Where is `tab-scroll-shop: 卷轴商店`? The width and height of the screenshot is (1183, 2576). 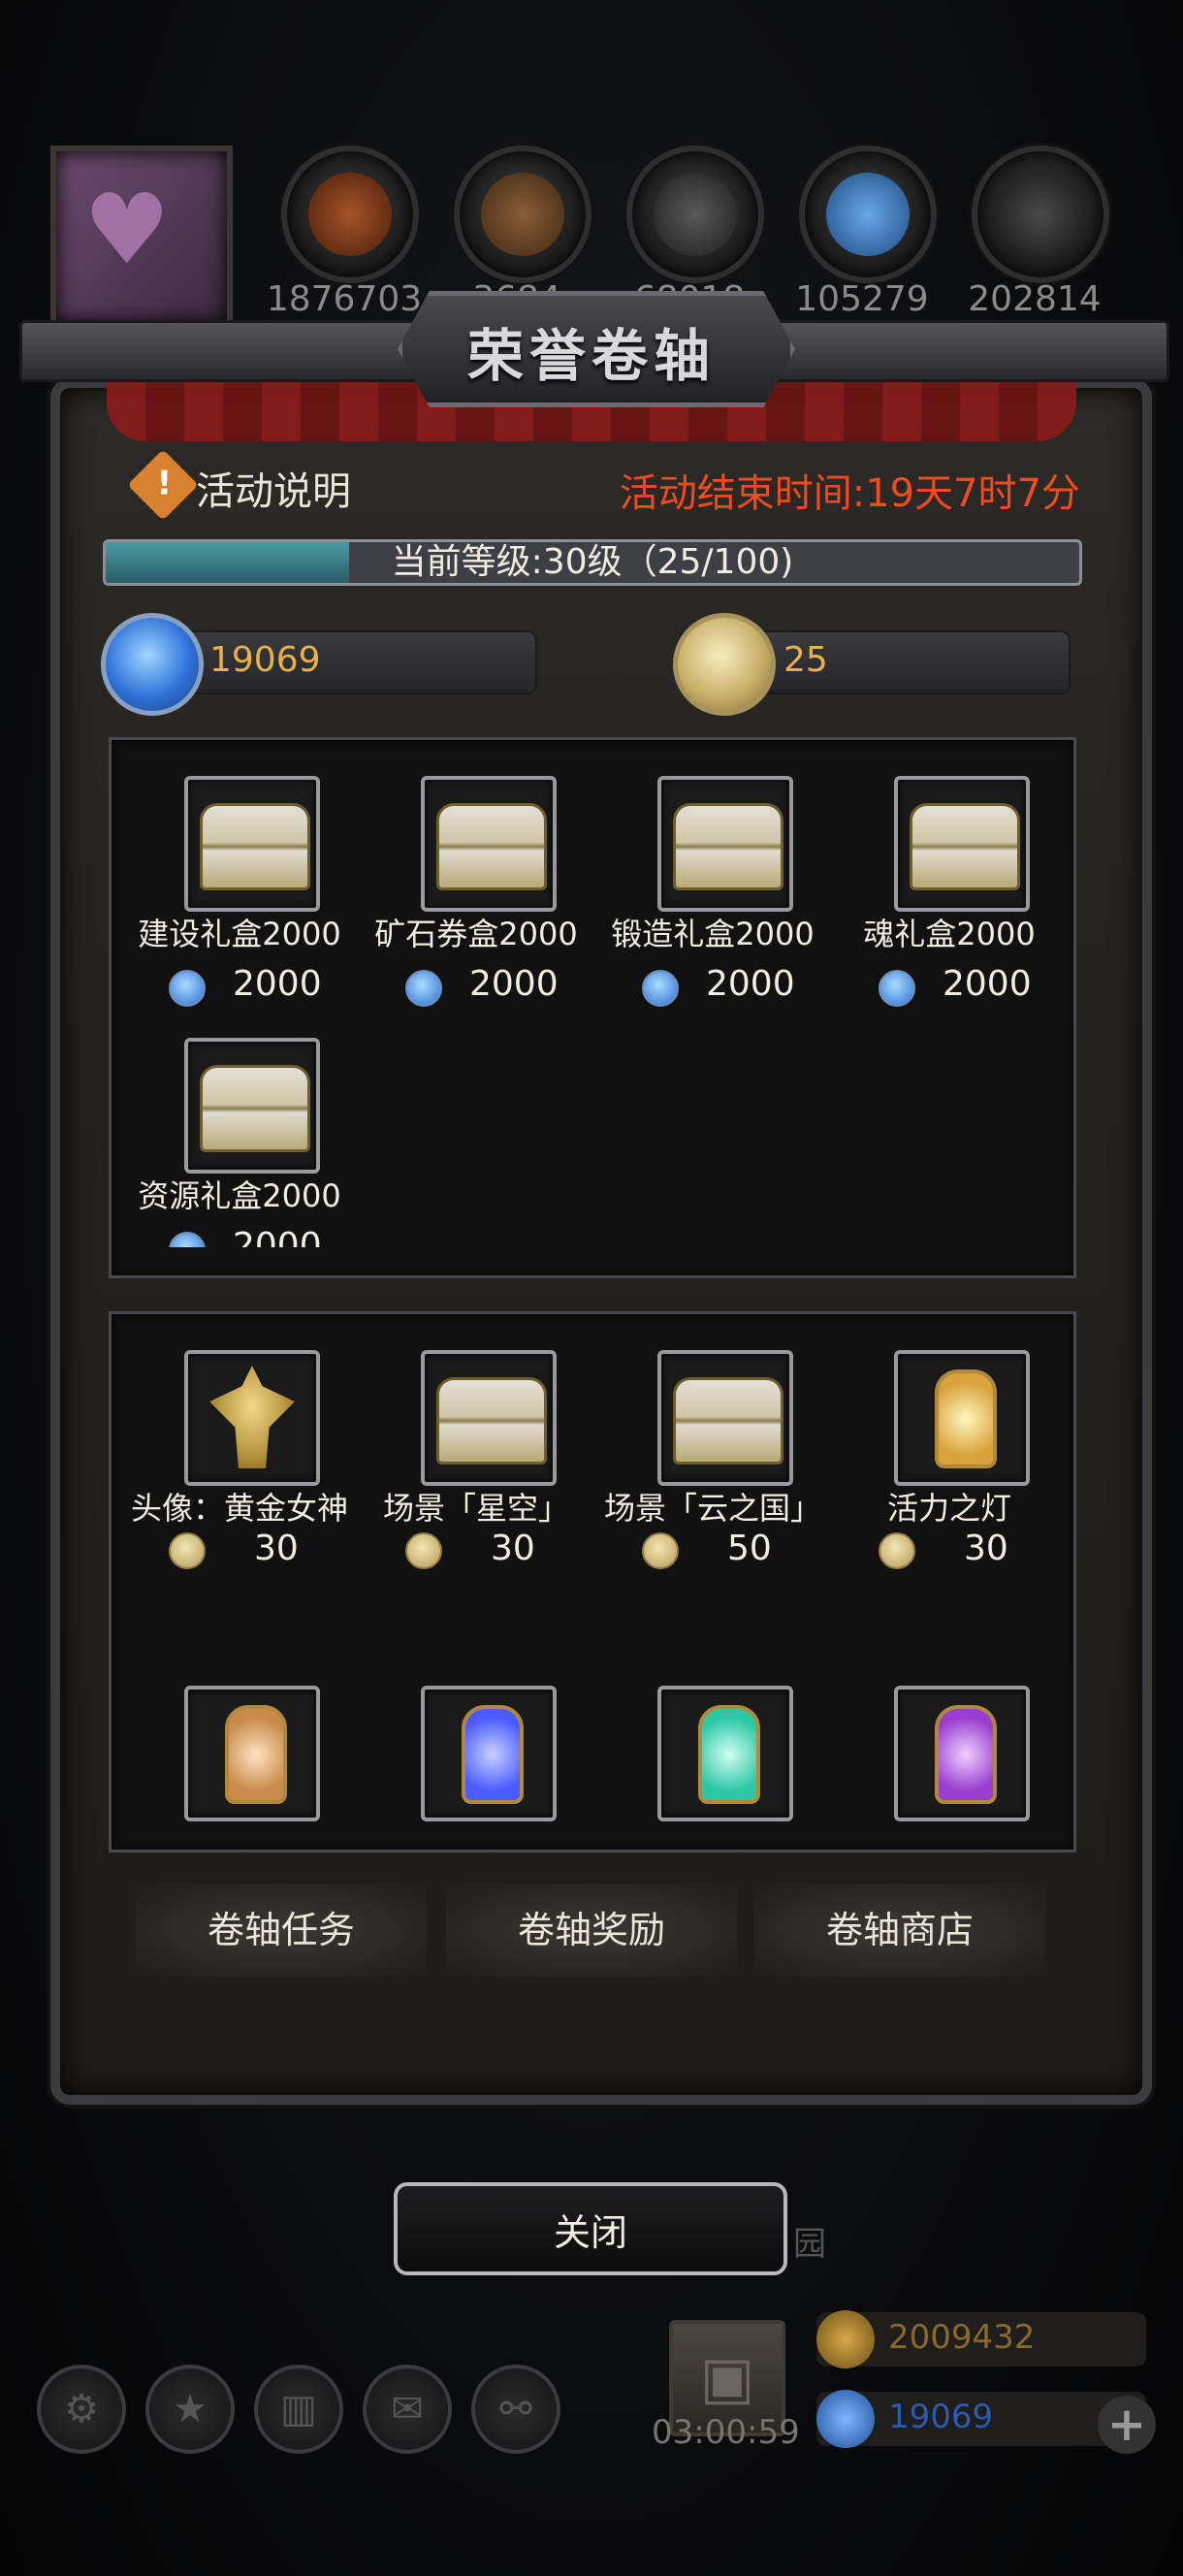 tab-scroll-shop: 卷轴商店 is located at coordinates (899, 1930).